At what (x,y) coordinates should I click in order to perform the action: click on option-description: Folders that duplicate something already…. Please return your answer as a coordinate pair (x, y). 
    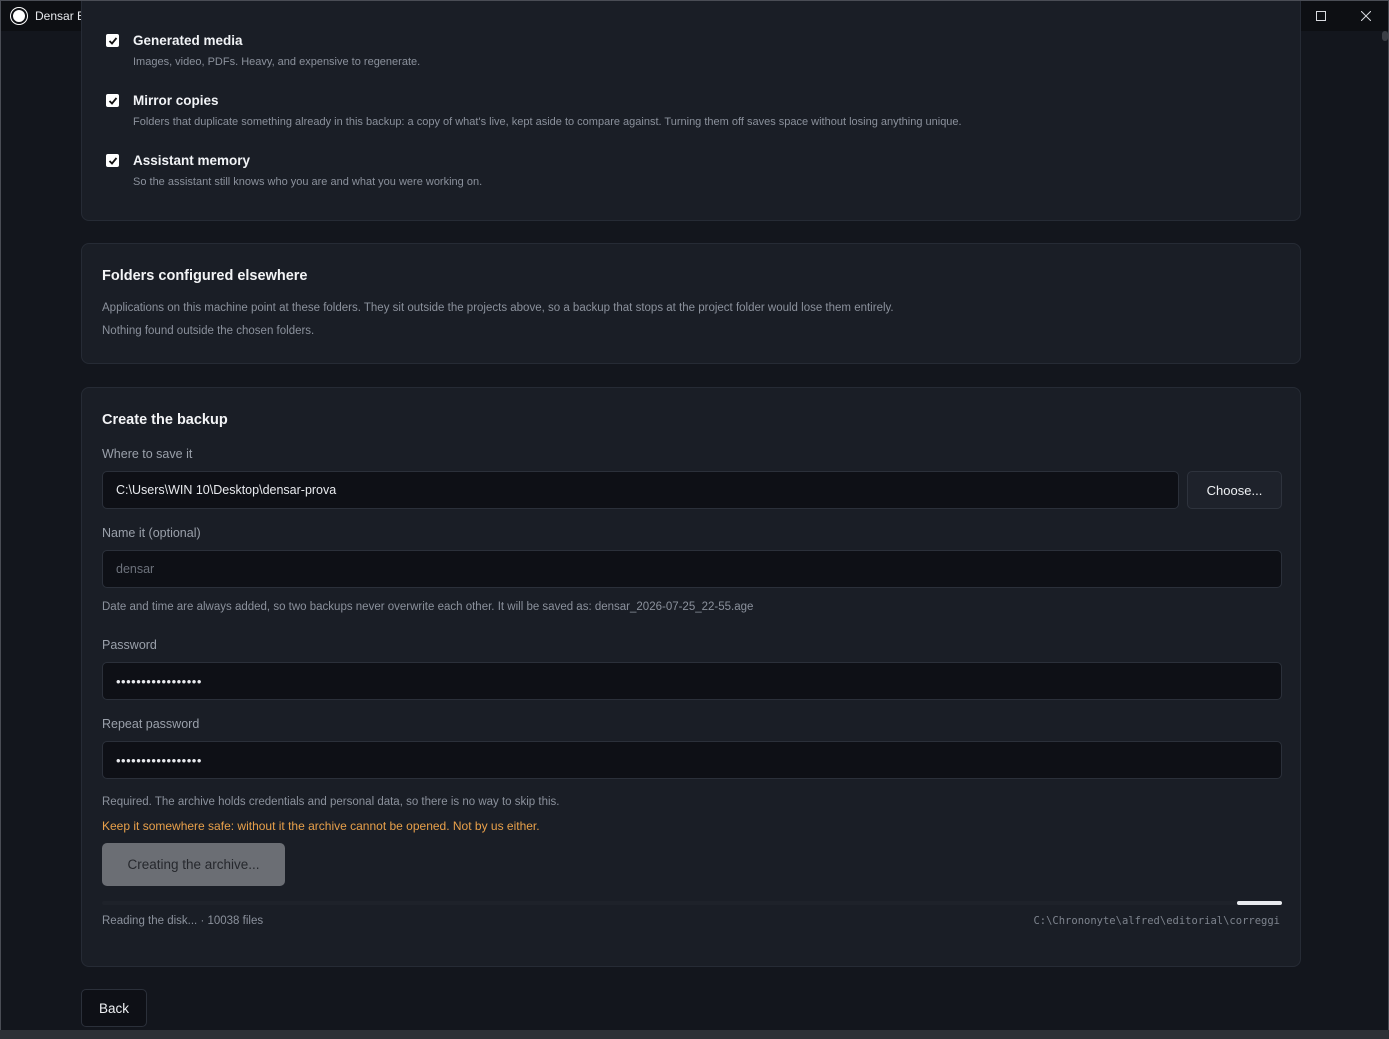
    Looking at the image, I should click on (547, 122).